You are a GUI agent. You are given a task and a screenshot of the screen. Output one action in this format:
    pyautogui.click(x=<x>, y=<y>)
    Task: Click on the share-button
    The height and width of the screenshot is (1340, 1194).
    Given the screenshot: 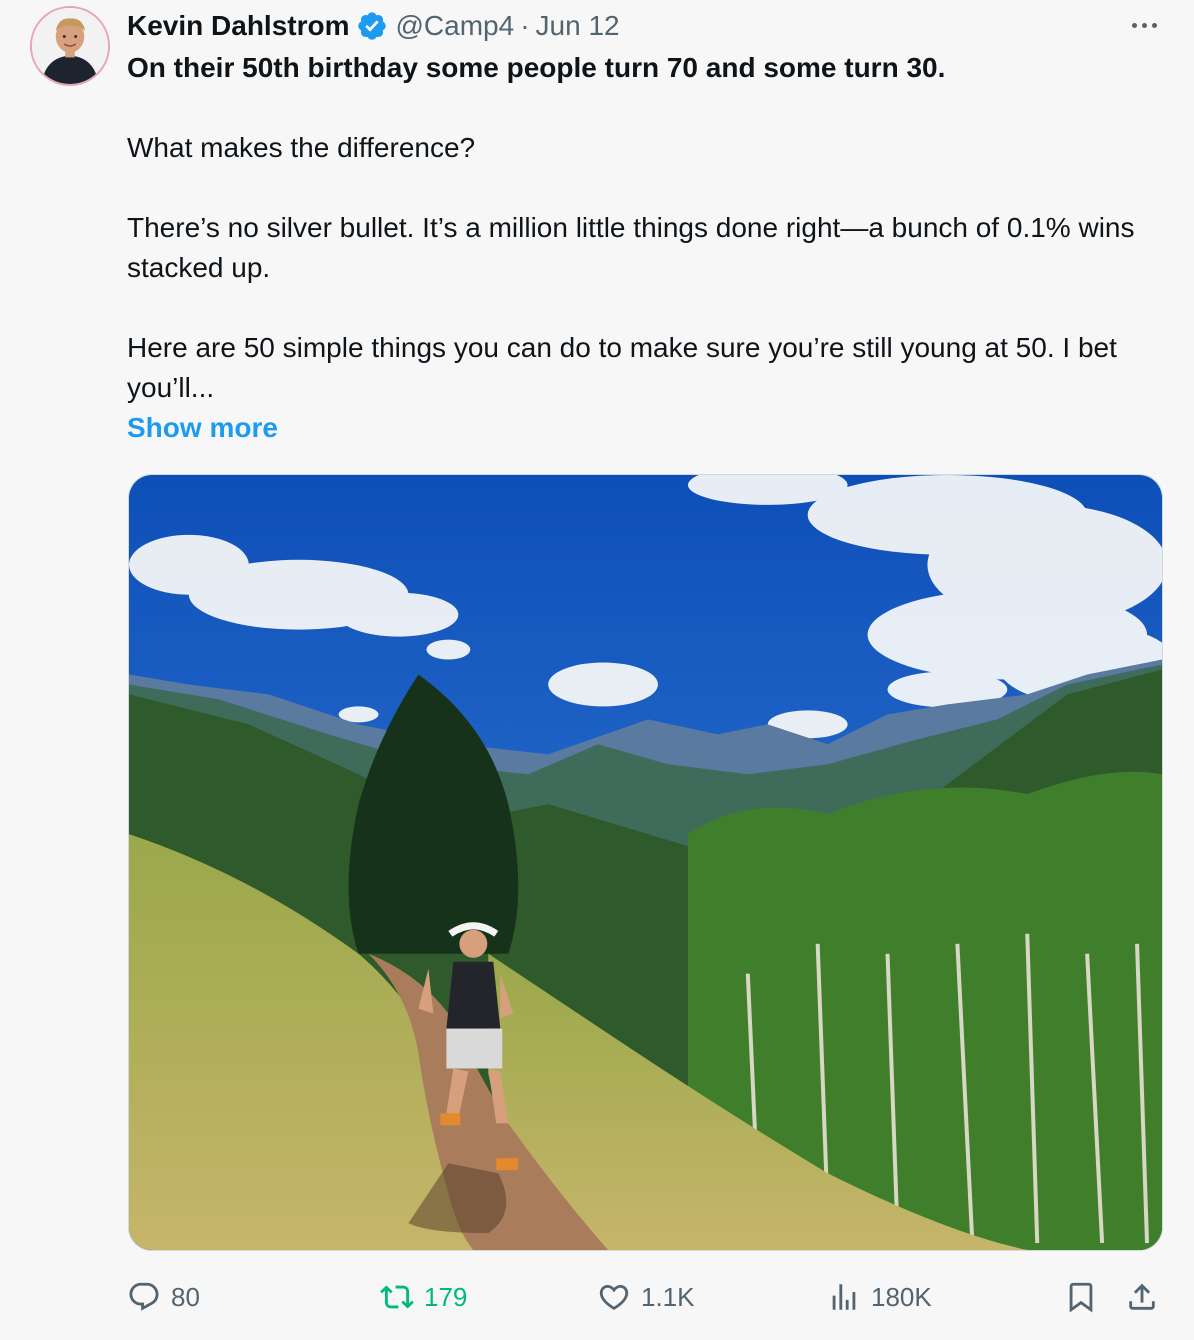 What is the action you would take?
    pyautogui.click(x=1147, y=1297)
    